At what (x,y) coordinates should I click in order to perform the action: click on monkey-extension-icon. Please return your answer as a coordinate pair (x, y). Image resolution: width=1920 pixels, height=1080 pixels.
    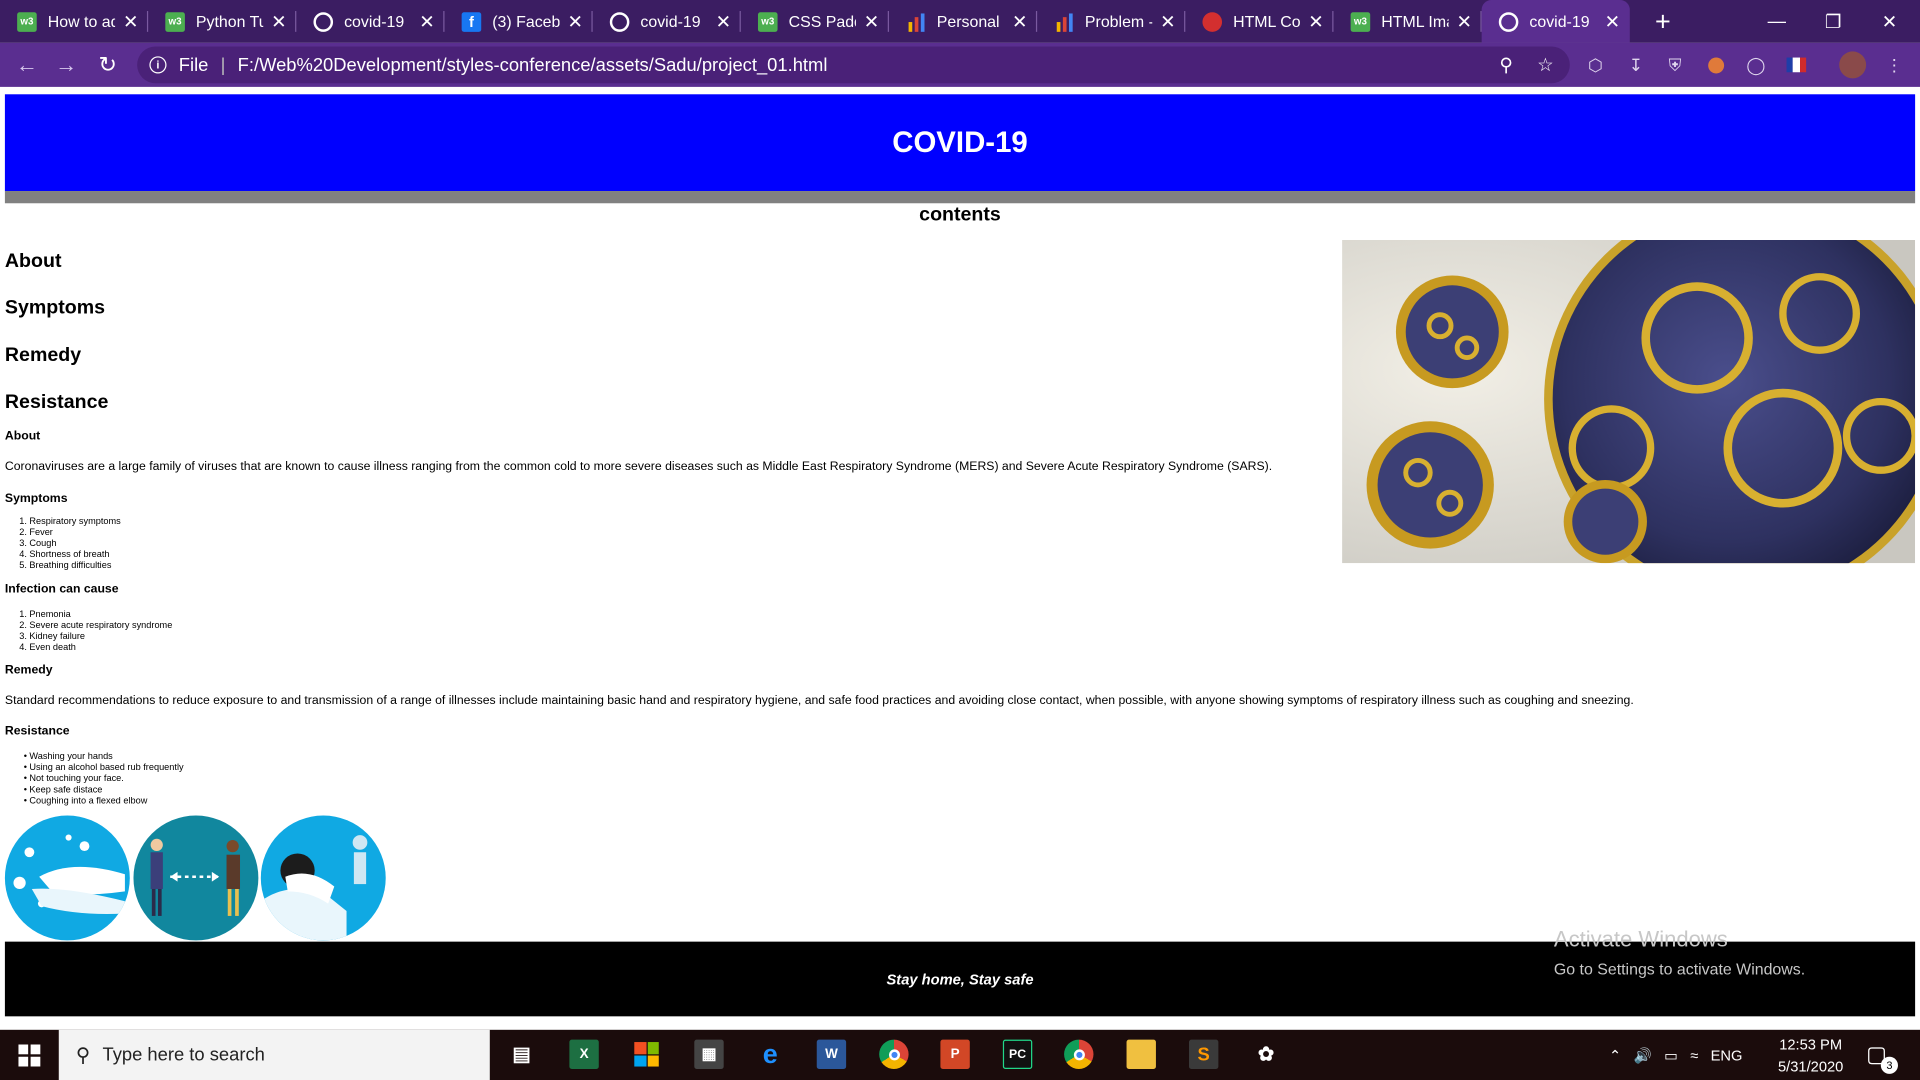
    Looking at the image, I should click on (1715, 65).